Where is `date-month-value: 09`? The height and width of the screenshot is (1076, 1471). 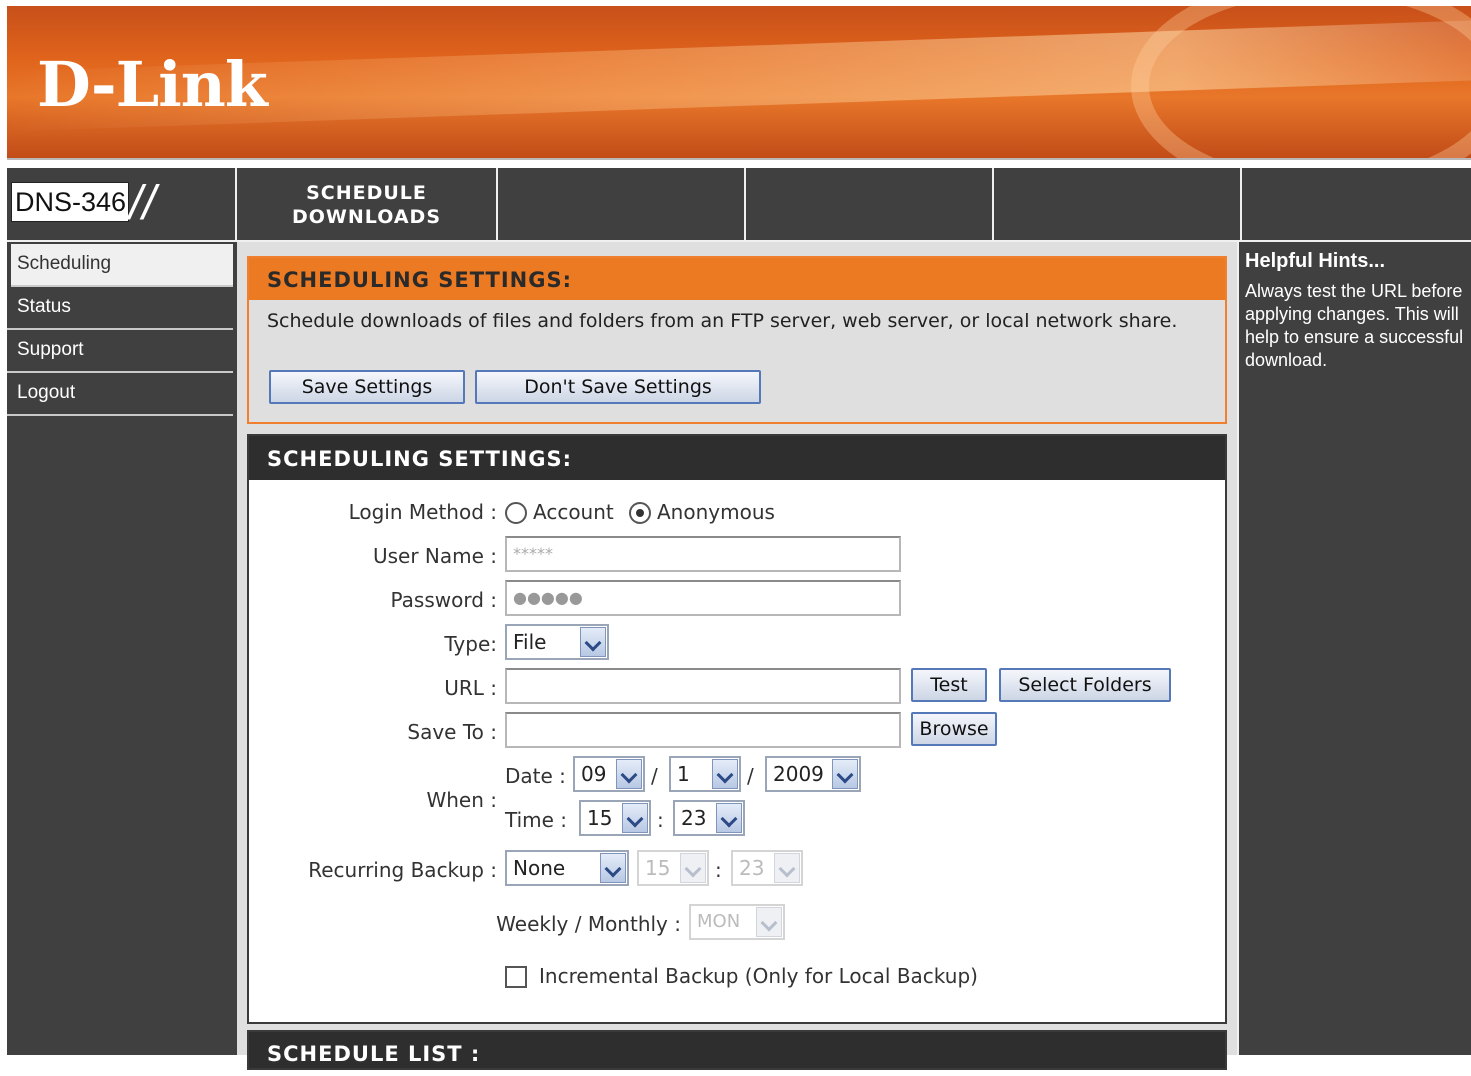
date-month-value: 09 is located at coordinates (594, 774).